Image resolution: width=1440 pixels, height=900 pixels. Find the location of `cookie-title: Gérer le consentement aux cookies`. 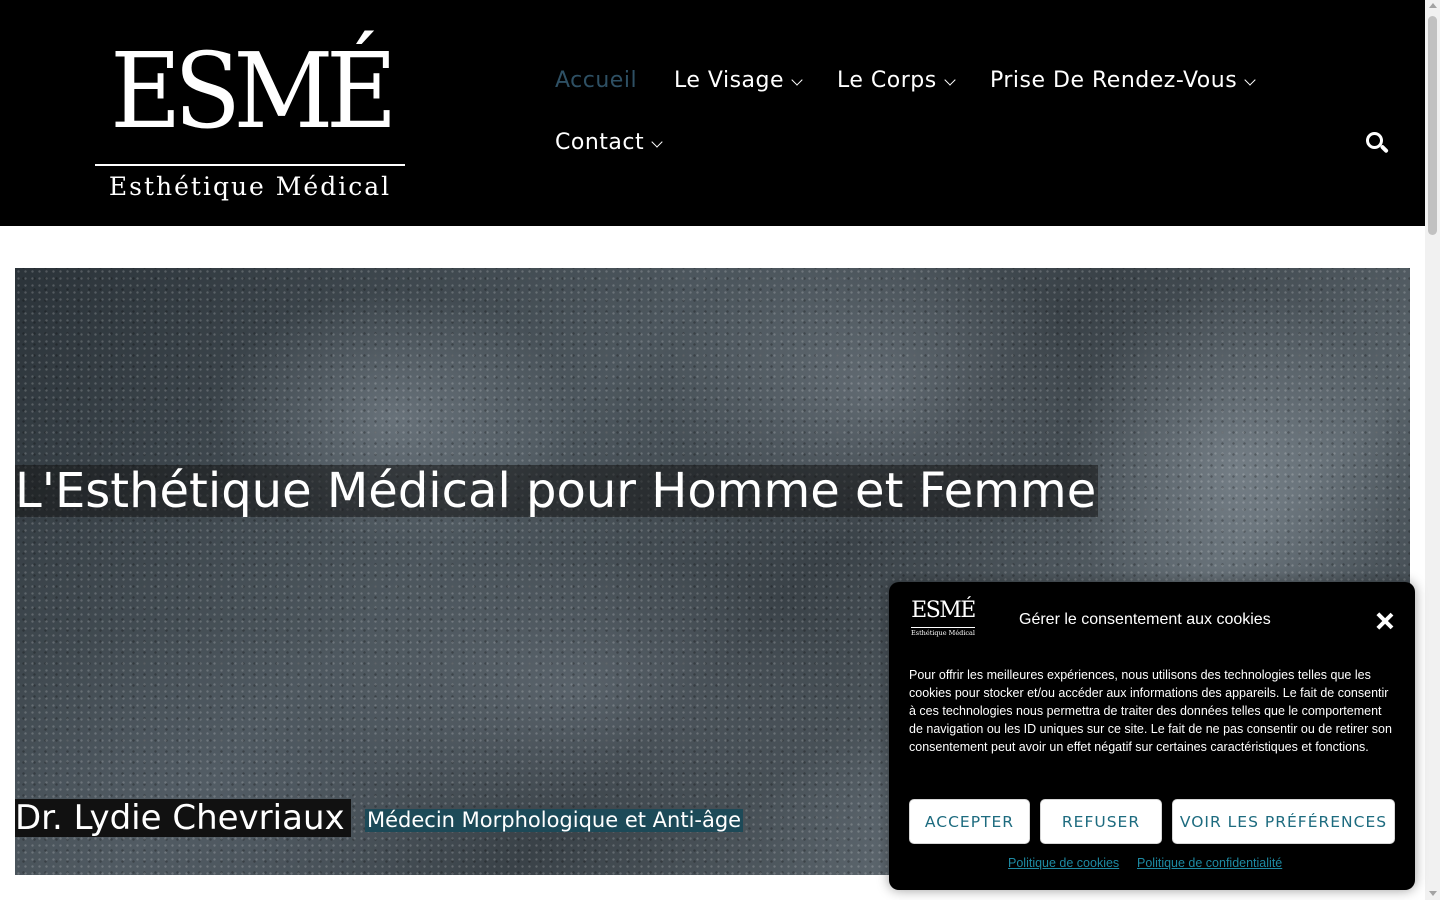

cookie-title: Gérer le consentement aux cookies is located at coordinates (1145, 619).